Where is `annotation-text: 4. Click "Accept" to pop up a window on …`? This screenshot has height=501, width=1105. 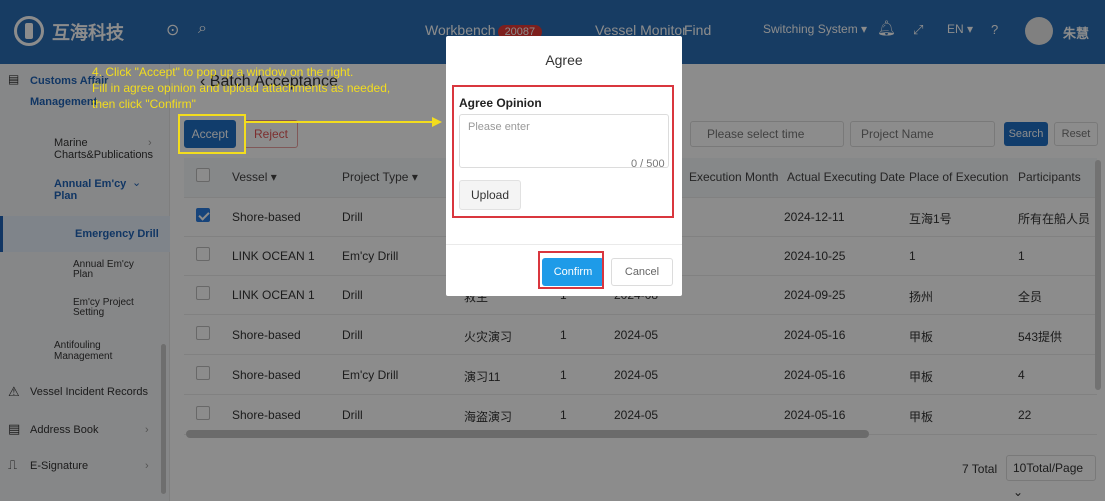 annotation-text: 4. Click "Accept" to pop up a window on … is located at coordinates (241, 88).